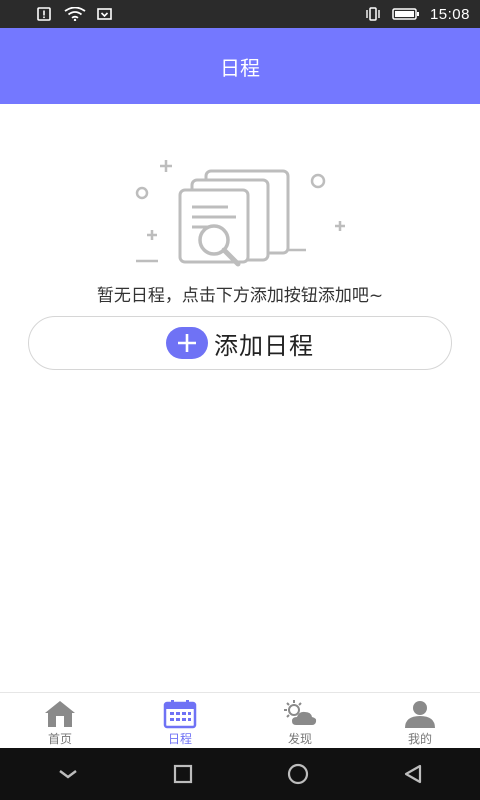  Describe the element at coordinates (179, 739) in the screenshot. I see `tab-schedule-label: 日程` at that location.